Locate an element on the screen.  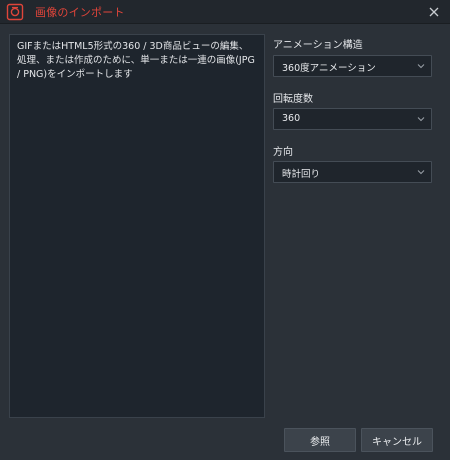
cancel-button: キャンセル is located at coordinates (397, 440).